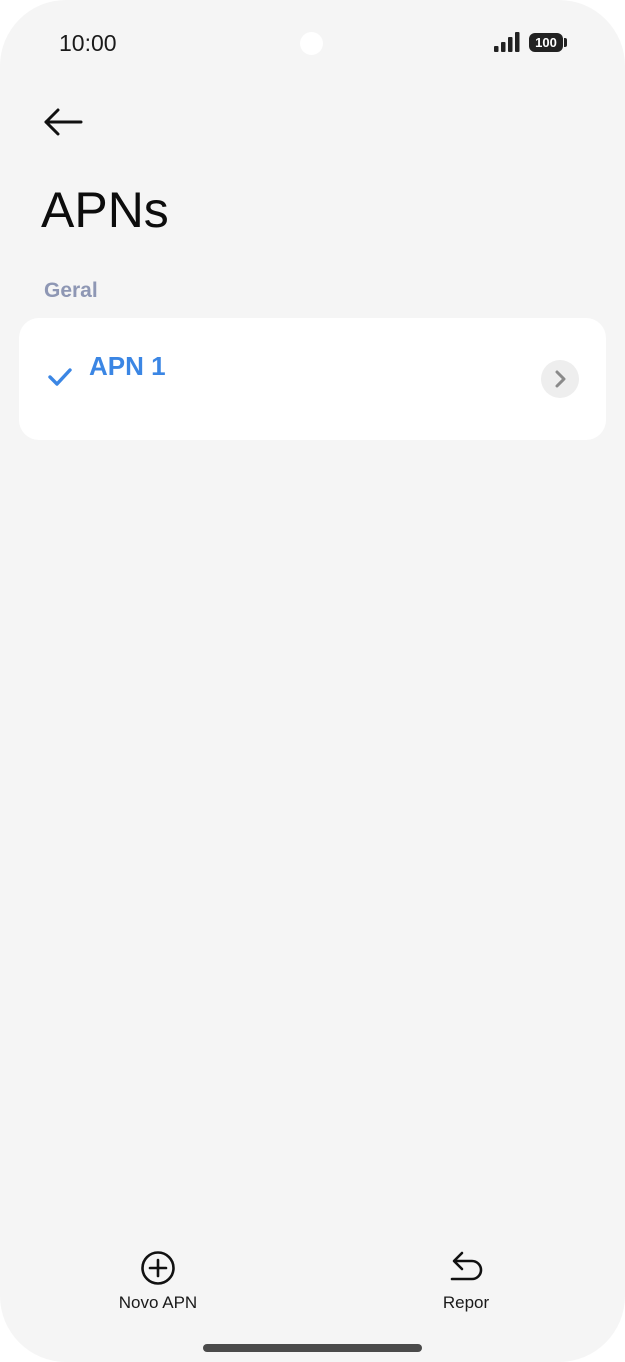  What do you see at coordinates (158, 1268) in the screenshot?
I see `plus-circle-icon` at bounding box center [158, 1268].